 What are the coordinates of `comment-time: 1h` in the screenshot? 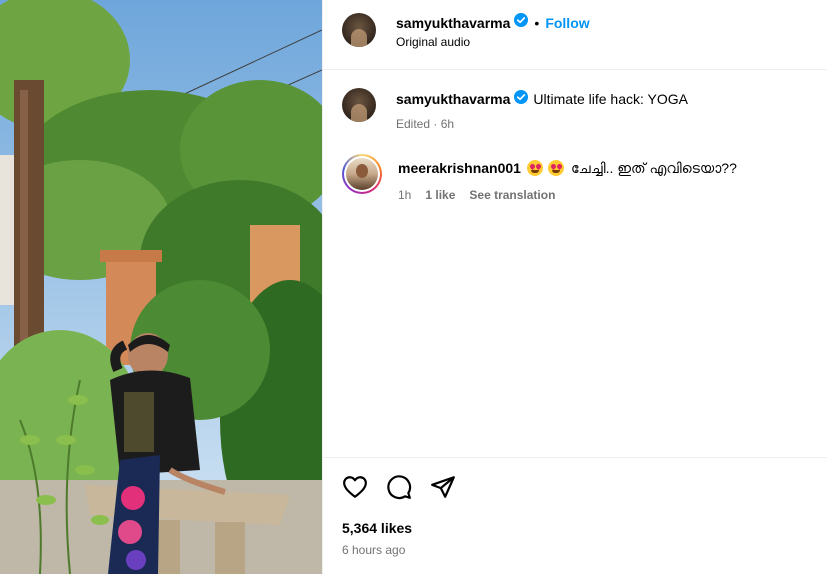 It's located at (404, 195).